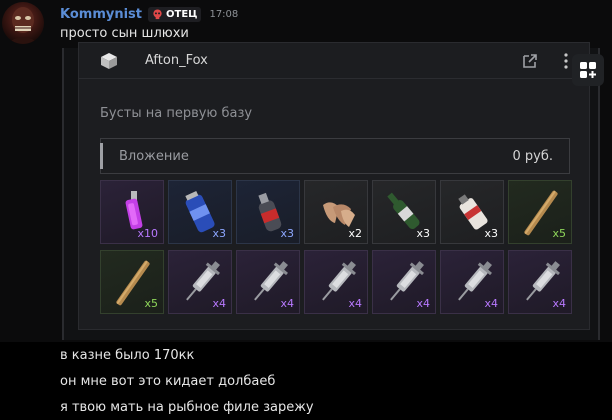  What do you see at coordinates (176, 113) in the screenshot?
I see `section-title: Бусты на первую базу` at bounding box center [176, 113].